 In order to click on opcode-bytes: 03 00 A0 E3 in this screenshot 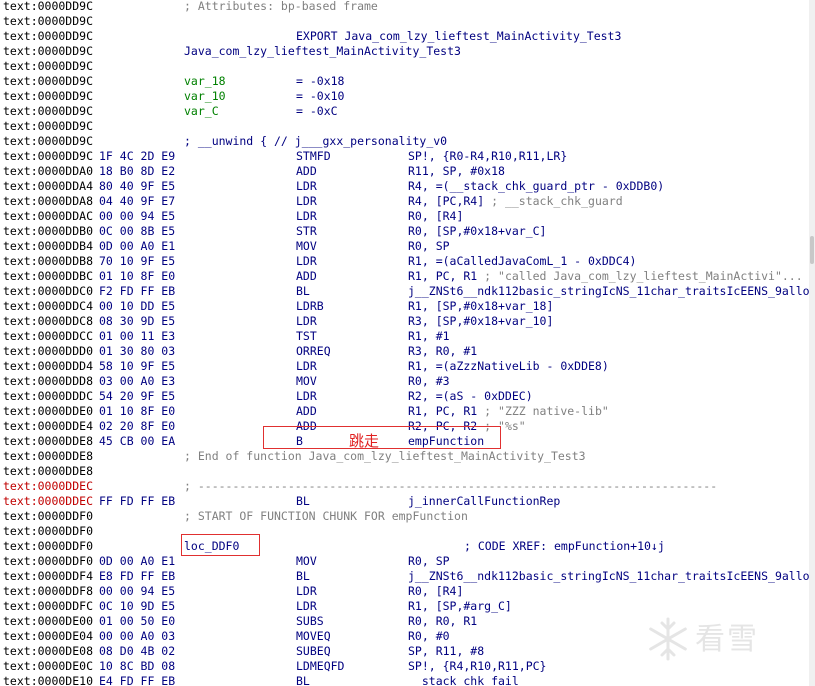, I will do `click(137, 381)`.